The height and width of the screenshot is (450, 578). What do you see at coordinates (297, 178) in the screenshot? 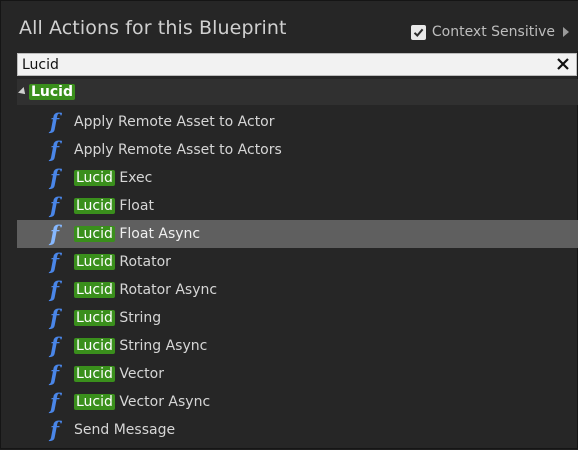
I see `action-item: f Lucid Exec` at bounding box center [297, 178].